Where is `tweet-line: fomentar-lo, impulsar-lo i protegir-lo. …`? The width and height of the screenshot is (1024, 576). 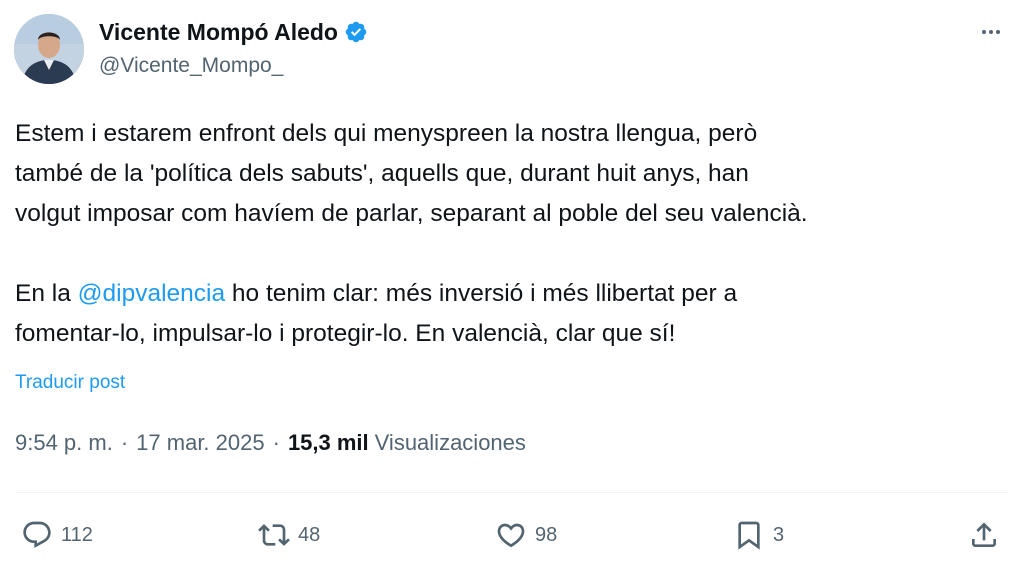
tweet-line: fomentar-lo, impulsar-lo i protegir-lo. … is located at coordinates (345, 333).